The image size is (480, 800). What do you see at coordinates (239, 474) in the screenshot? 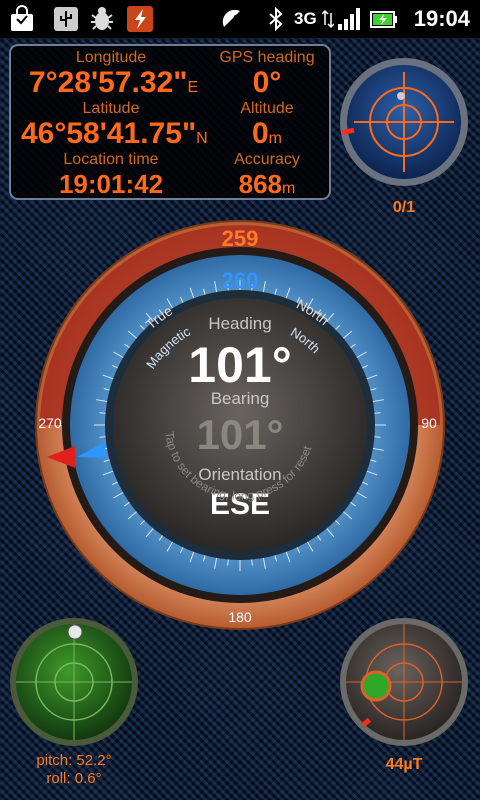
I see `orientation-label: Orientation` at bounding box center [239, 474].